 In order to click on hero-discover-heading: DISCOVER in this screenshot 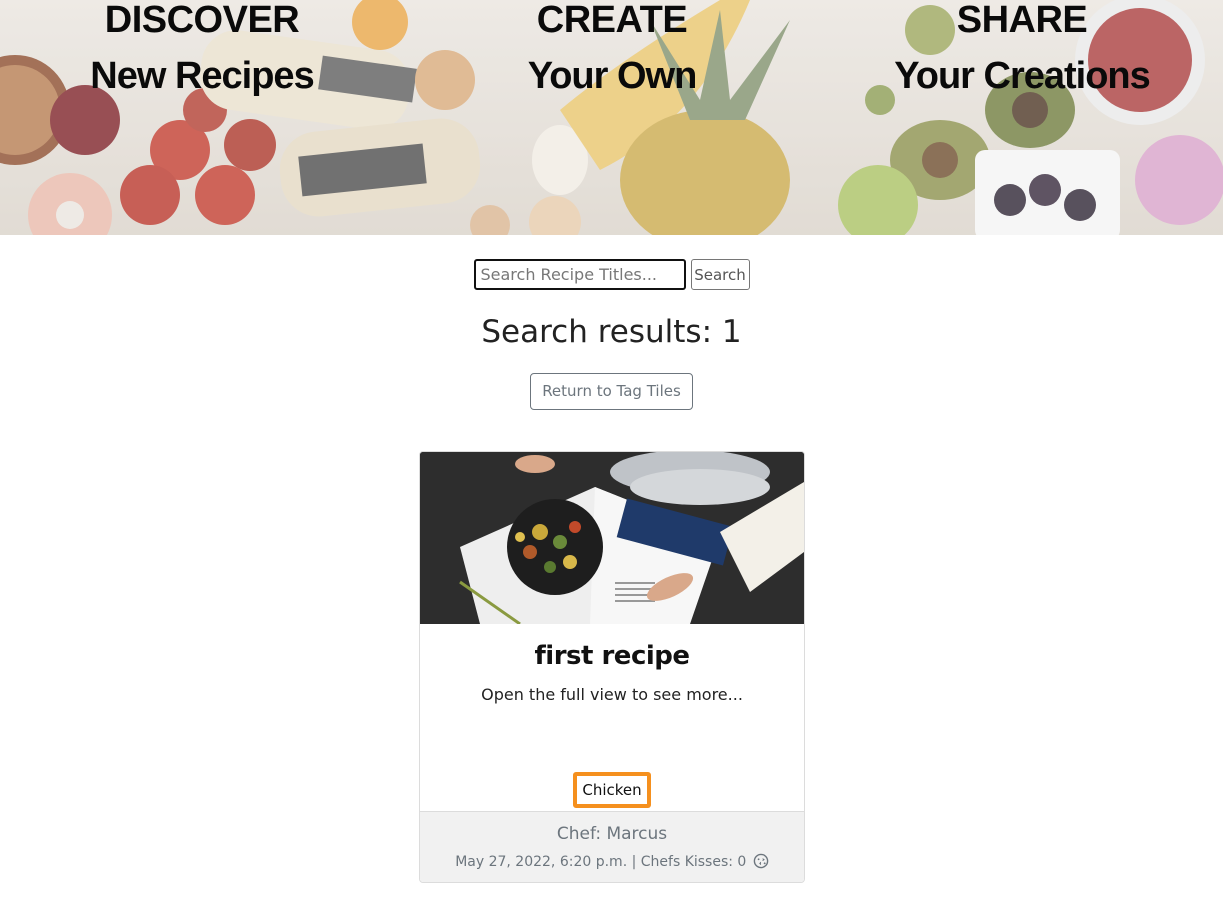, I will do `click(202, 20)`.